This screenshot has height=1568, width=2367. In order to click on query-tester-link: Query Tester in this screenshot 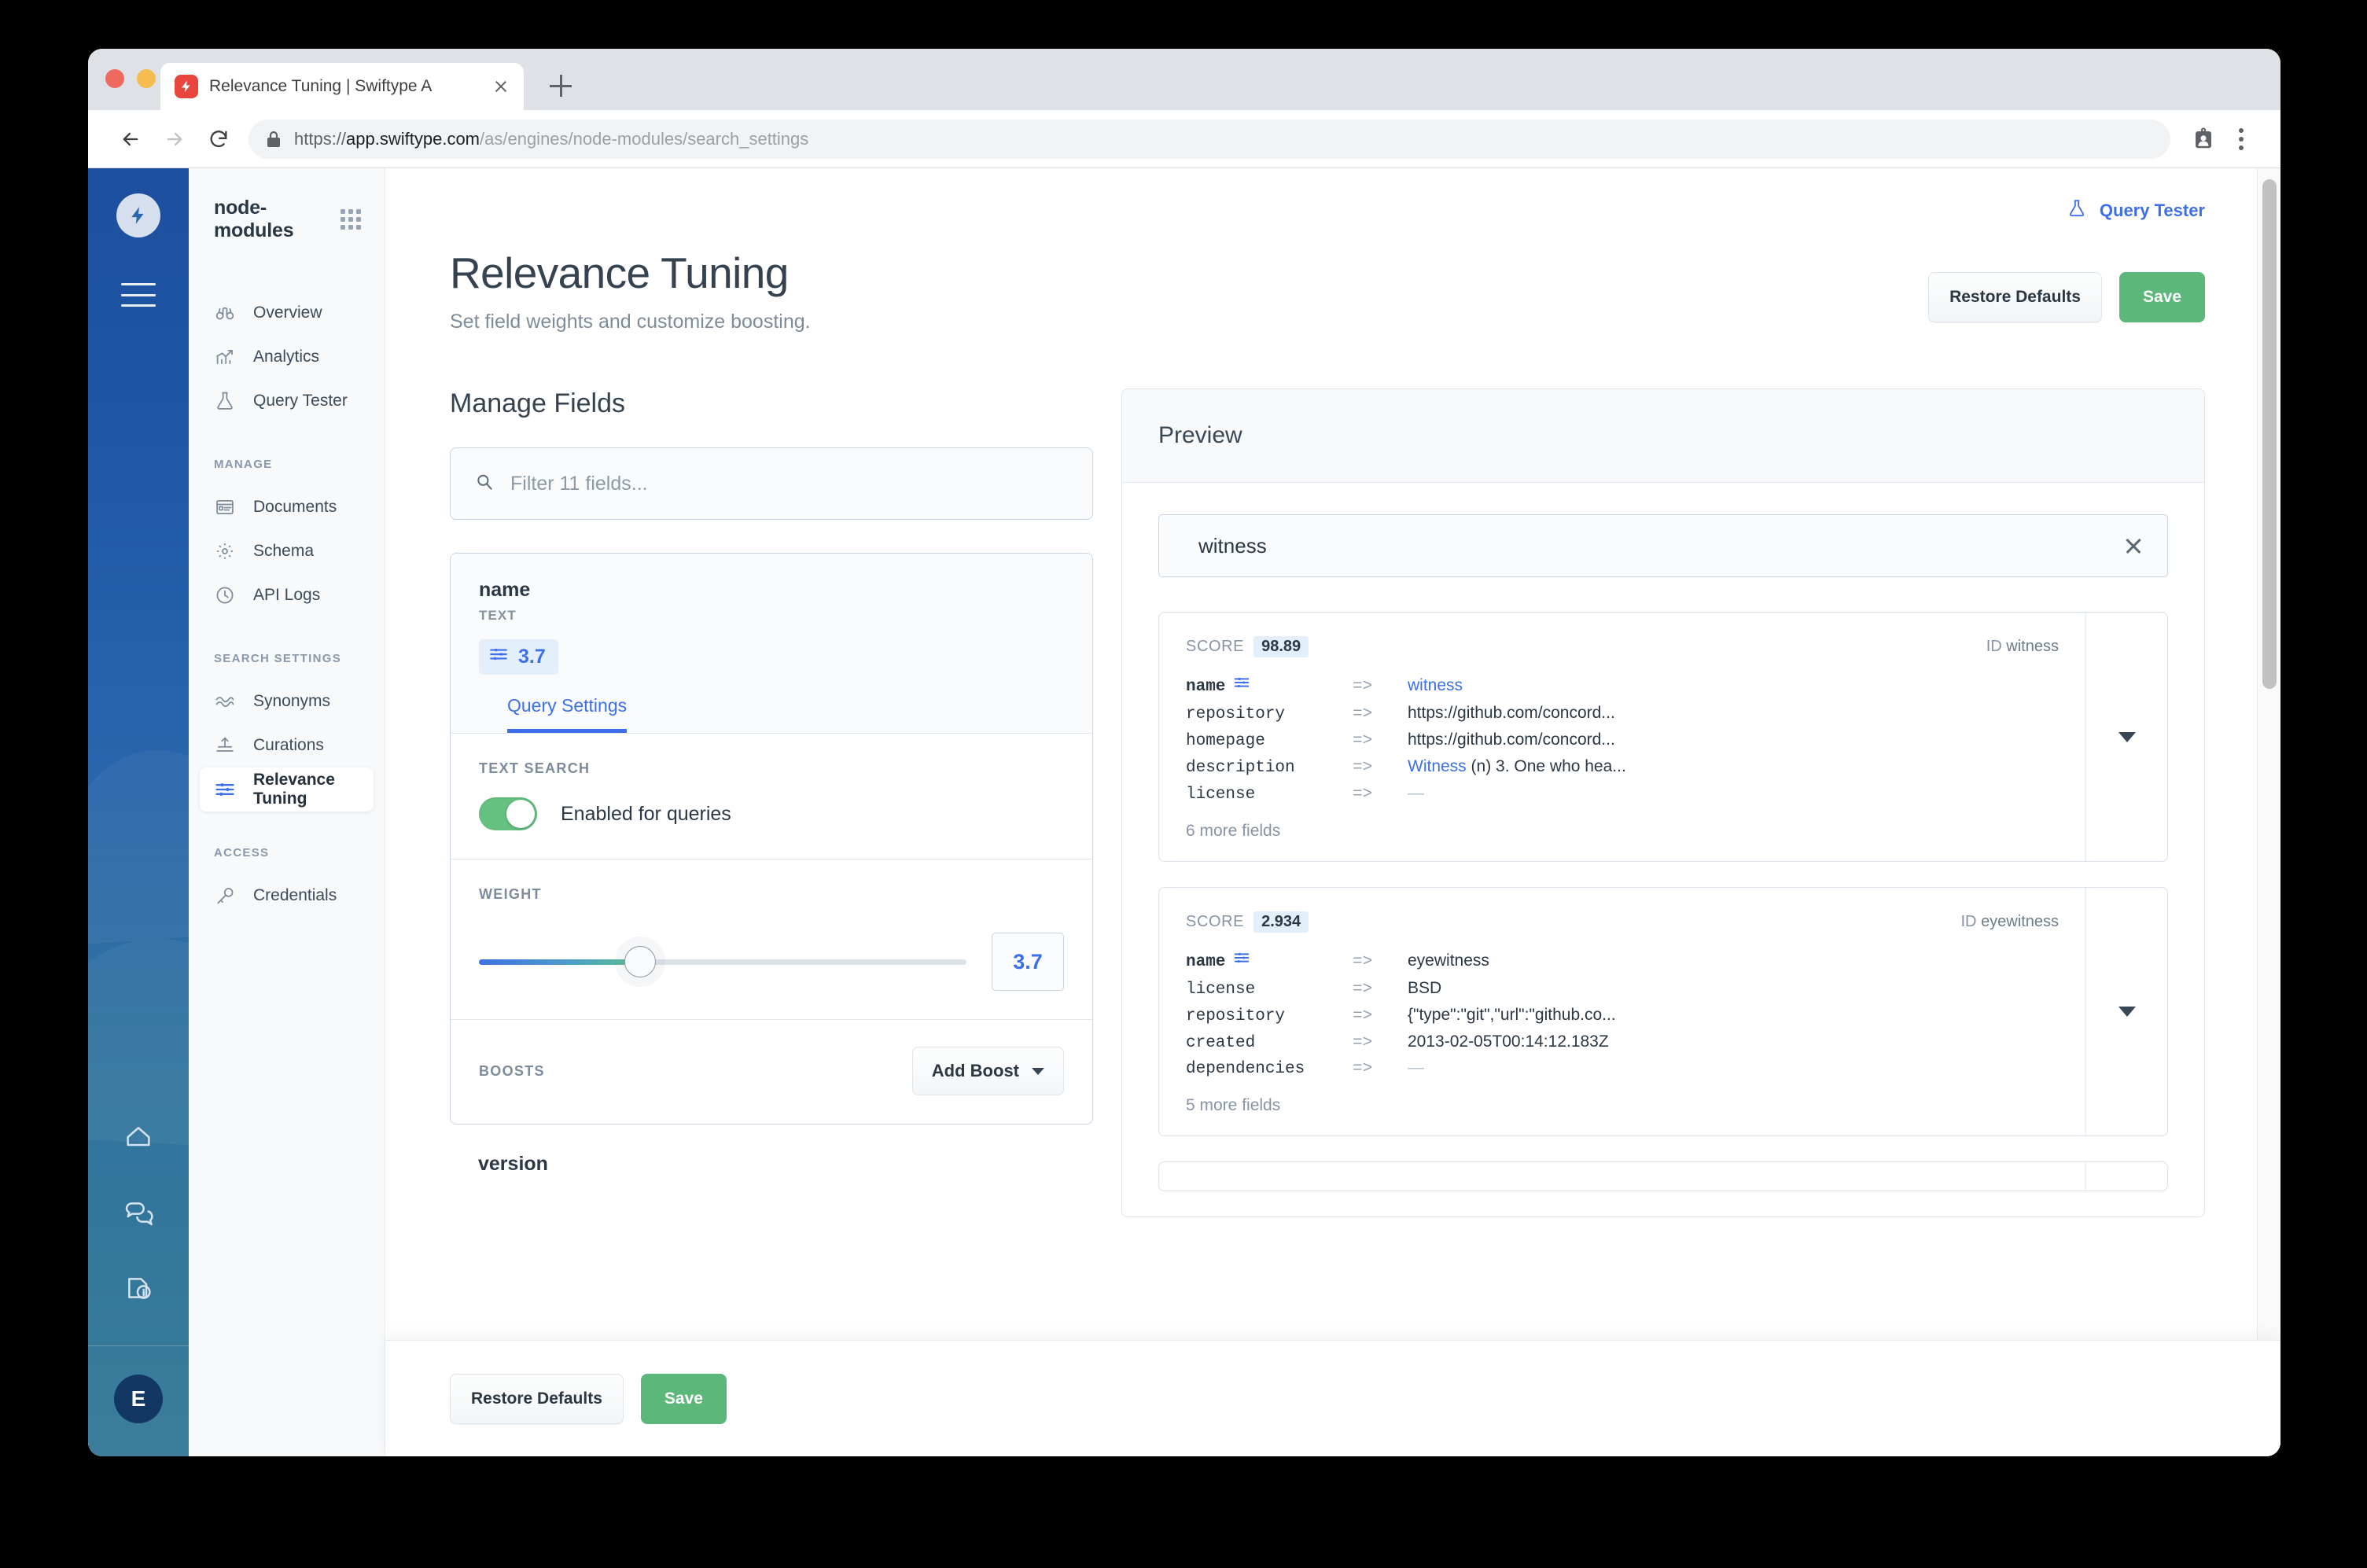, I will do `click(2136, 211)`.